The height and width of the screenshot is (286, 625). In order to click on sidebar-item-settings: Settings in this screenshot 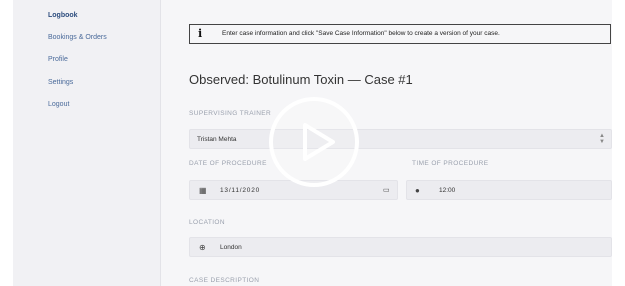, I will do `click(60, 82)`.